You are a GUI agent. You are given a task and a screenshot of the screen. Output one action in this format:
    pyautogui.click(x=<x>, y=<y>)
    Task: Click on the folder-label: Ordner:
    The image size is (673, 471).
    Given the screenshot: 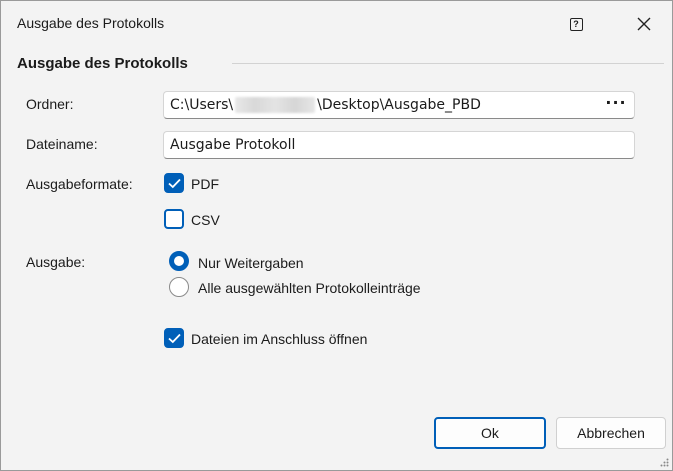 What is the action you would take?
    pyautogui.click(x=50, y=104)
    